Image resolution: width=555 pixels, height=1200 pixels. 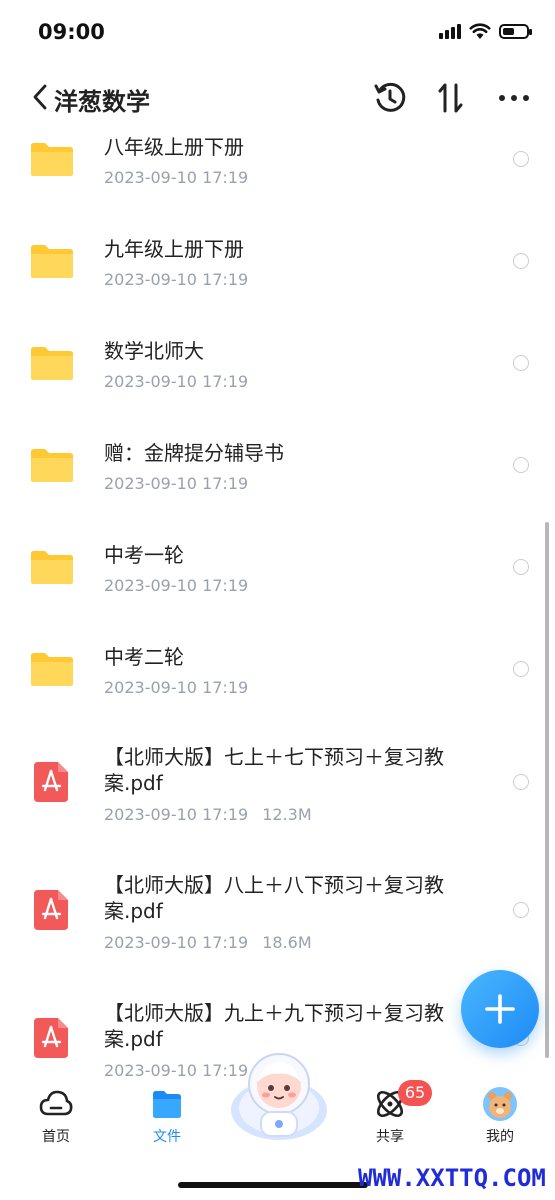 I want to click on status-icons, so click(x=485, y=31).